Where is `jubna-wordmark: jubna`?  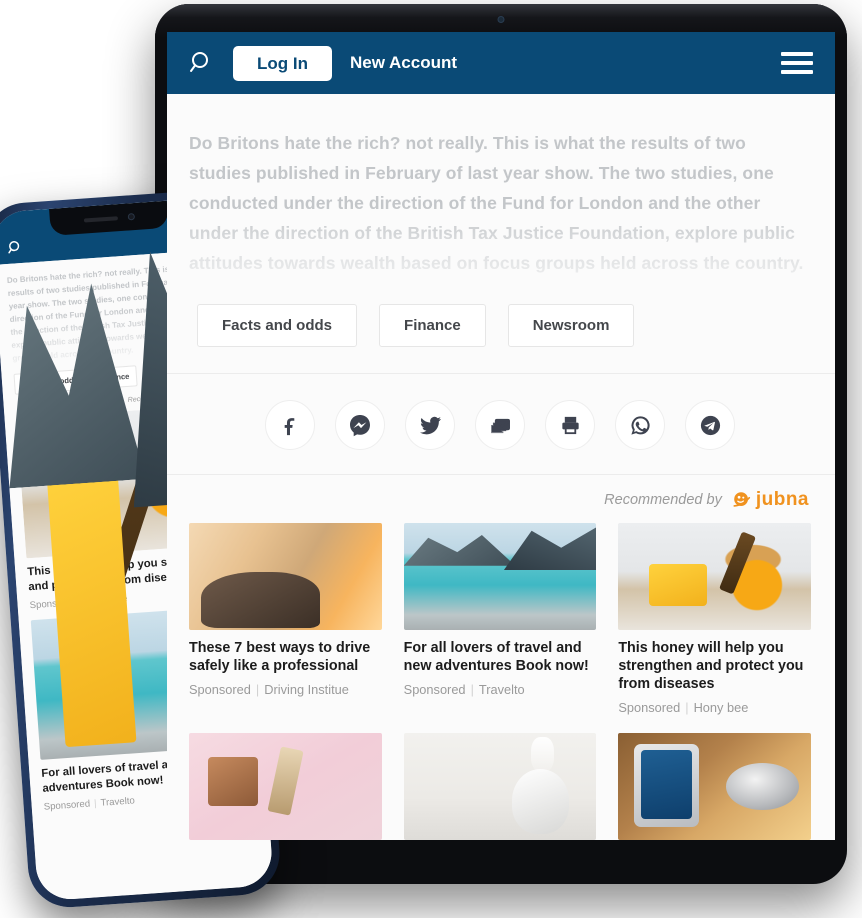
jubna-wordmark: jubna is located at coordinates (782, 499).